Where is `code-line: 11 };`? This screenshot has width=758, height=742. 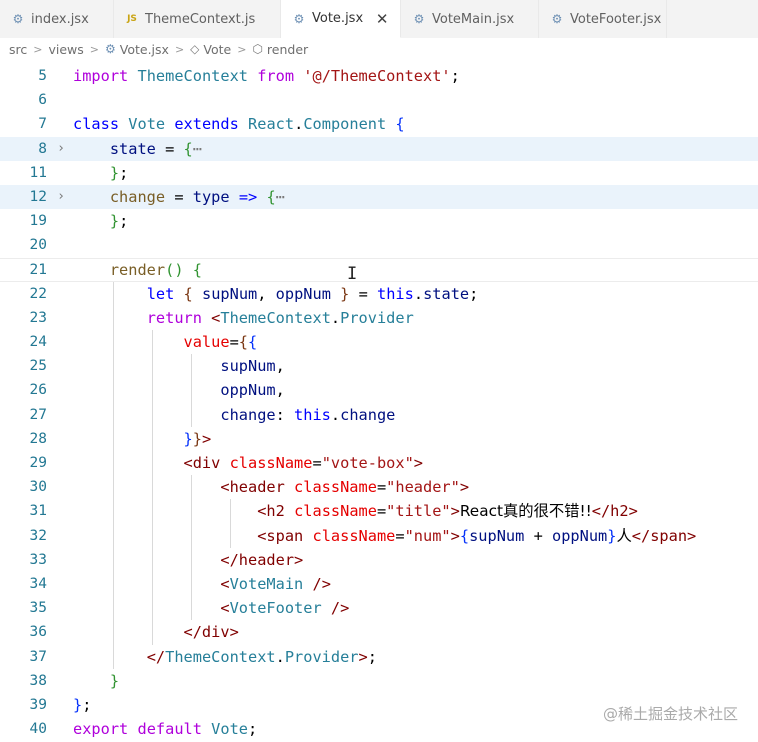 code-line: 11 }; is located at coordinates (379, 173).